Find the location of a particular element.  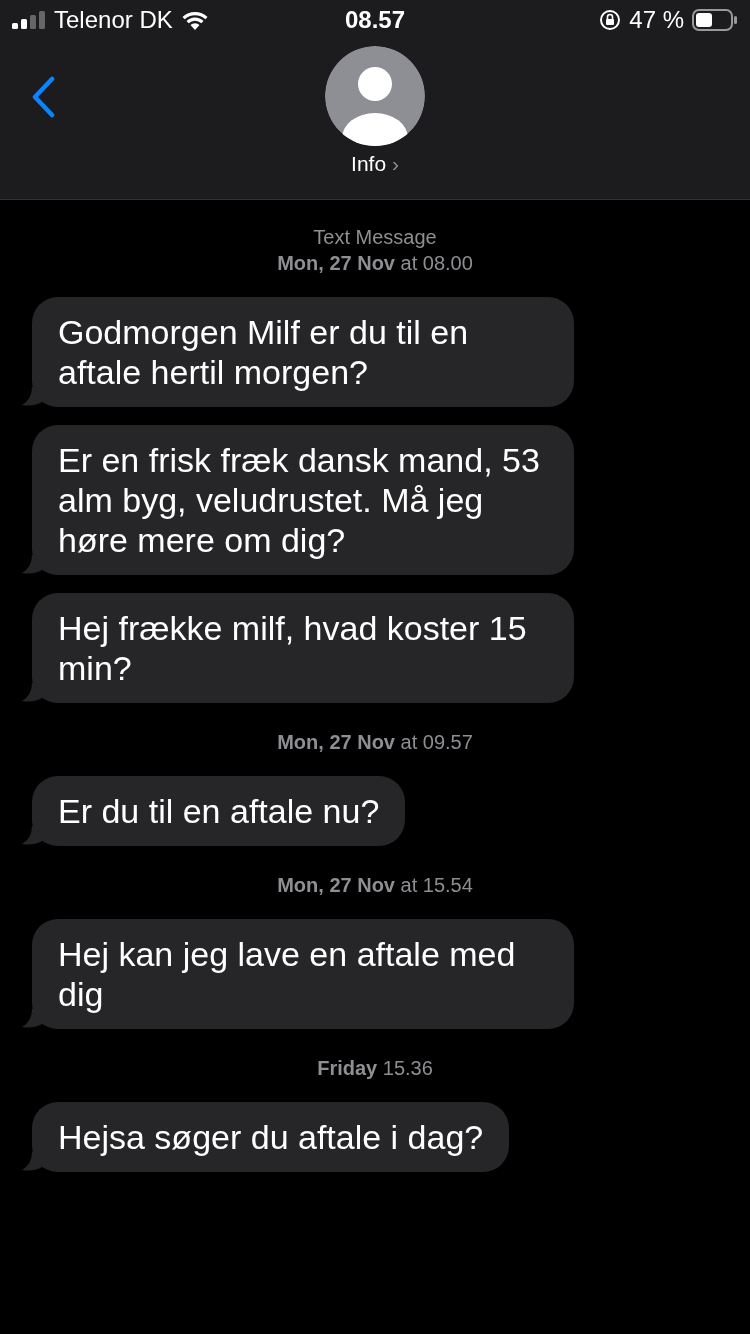

timestamp: Mon, 27 Nov at 08.00 is located at coordinates (375, 263).